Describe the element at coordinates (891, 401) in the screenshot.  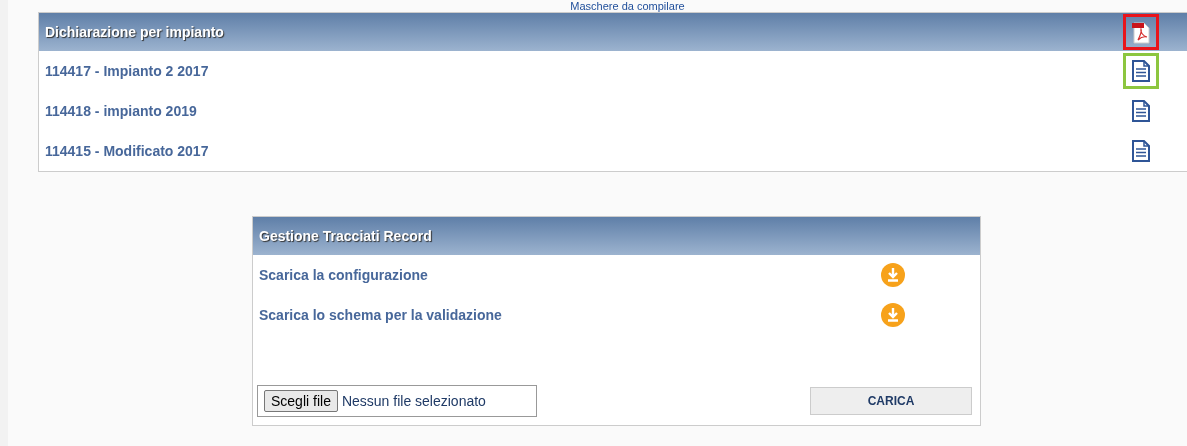
I see `upload-button: CARICA` at that location.